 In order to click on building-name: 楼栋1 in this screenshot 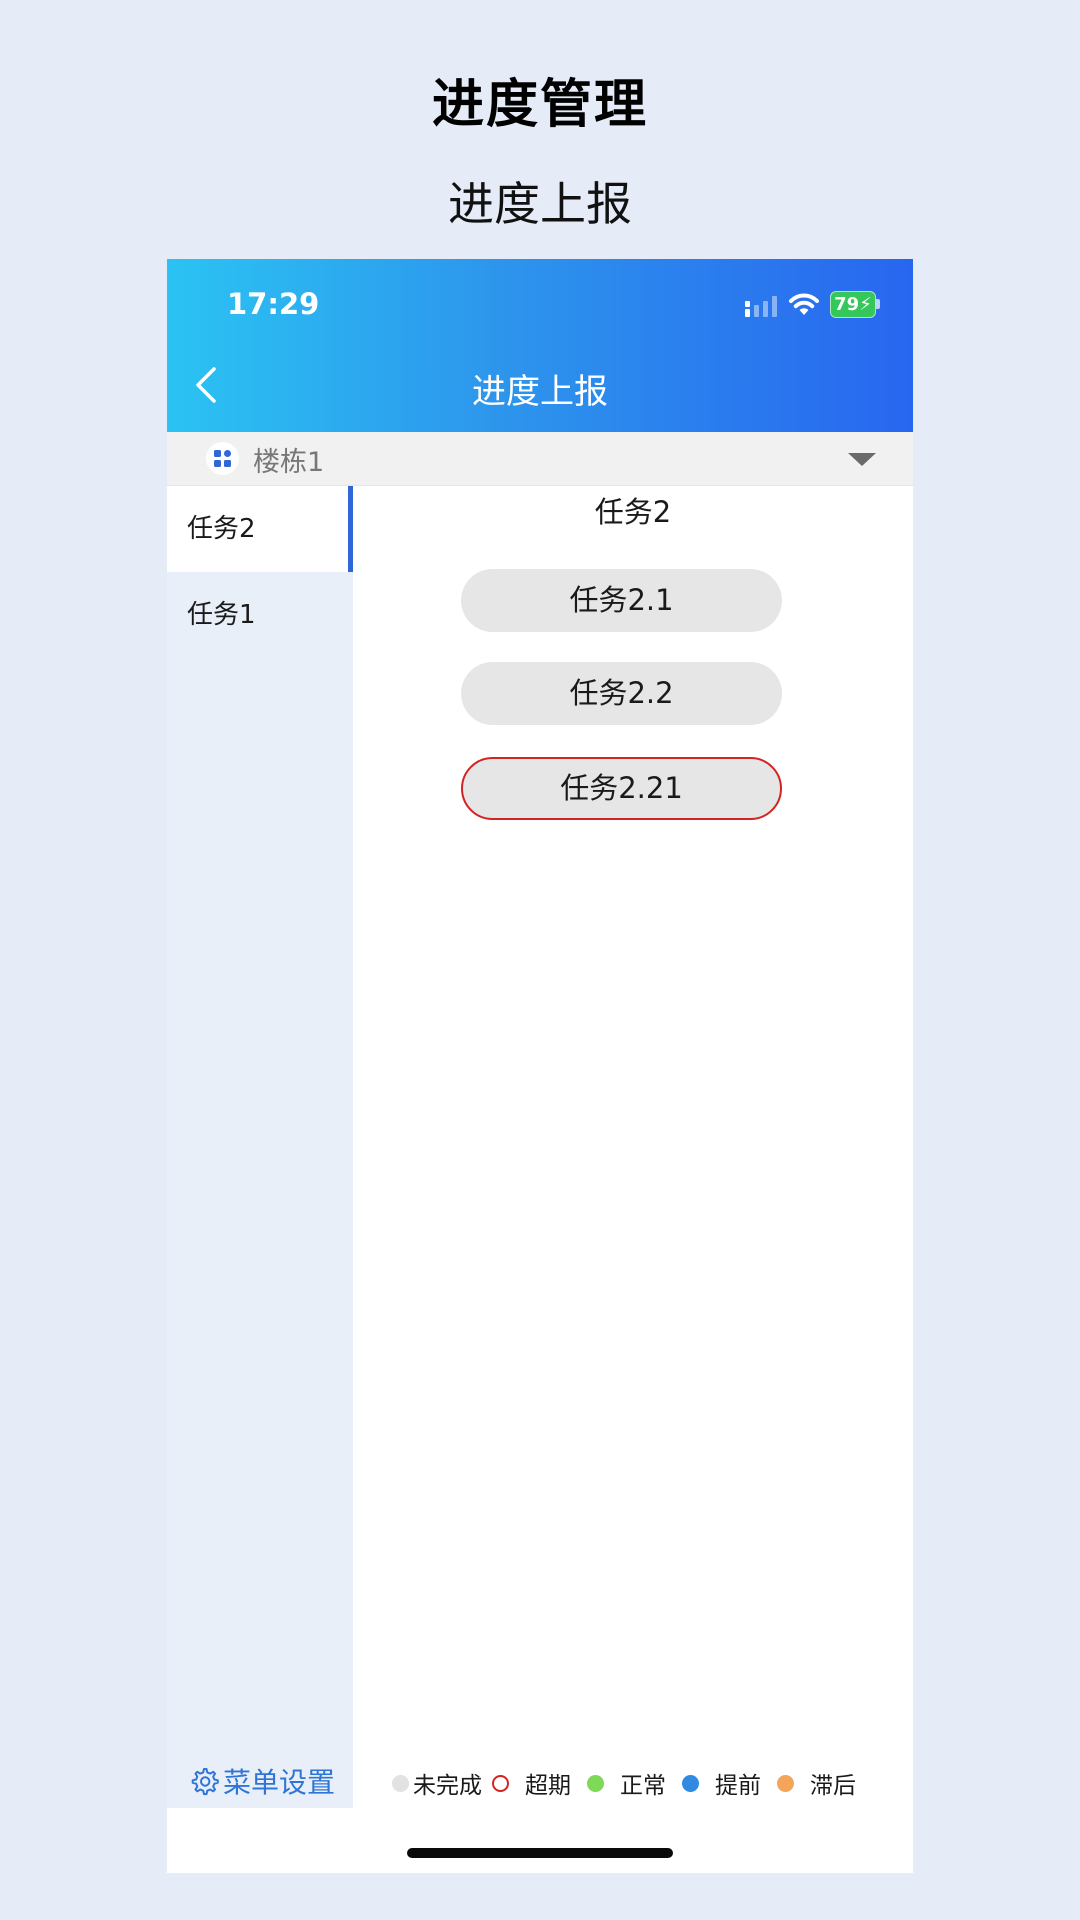, I will do `click(289, 462)`.